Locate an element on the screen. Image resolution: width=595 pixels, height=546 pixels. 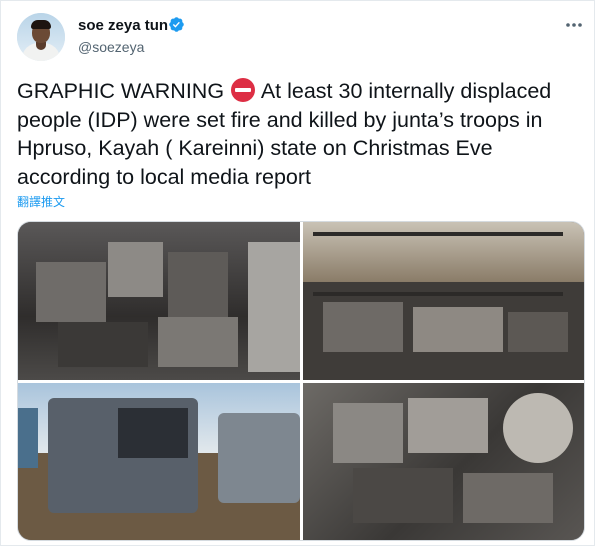
translate-tweet-link: 翻譯推文 is located at coordinates (41, 201).